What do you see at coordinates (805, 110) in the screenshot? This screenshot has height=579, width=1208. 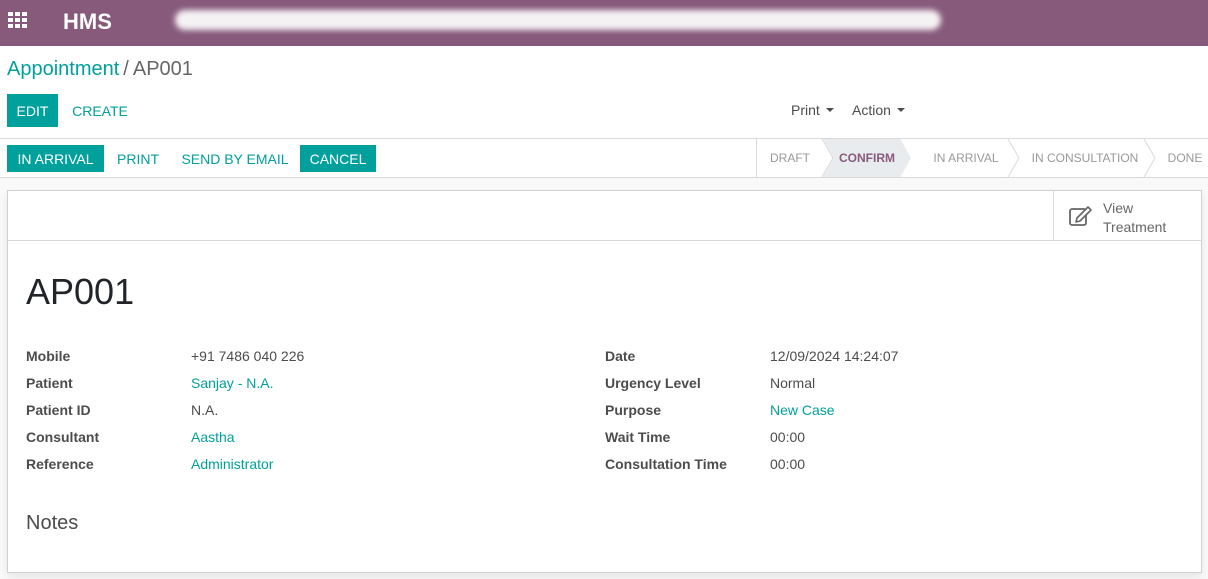 I see `print-dropdown-label: Print` at bounding box center [805, 110].